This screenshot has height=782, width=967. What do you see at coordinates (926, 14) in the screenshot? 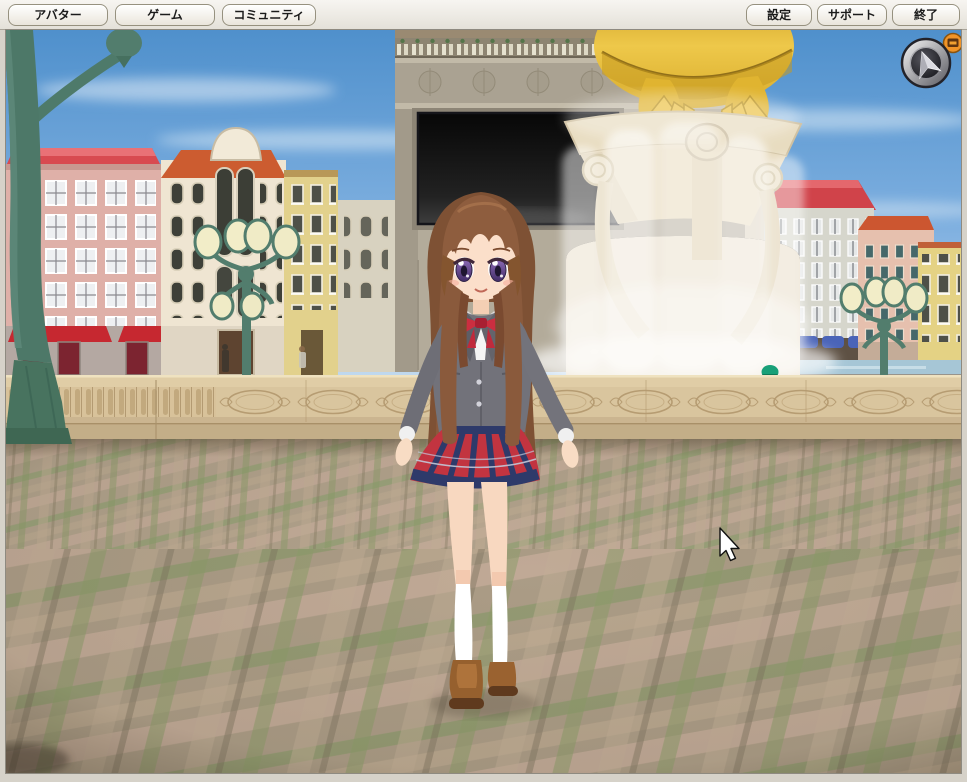
I see `menu-button-exit: 終了` at bounding box center [926, 14].